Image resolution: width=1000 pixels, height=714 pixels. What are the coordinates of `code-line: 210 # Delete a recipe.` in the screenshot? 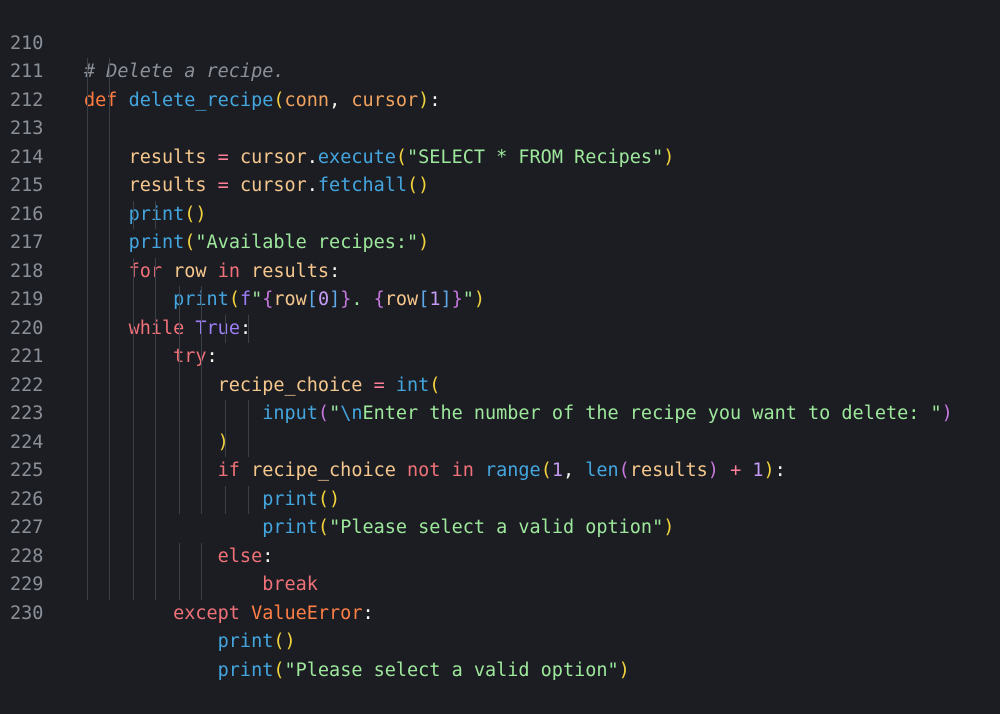 It's located at (500, 42).